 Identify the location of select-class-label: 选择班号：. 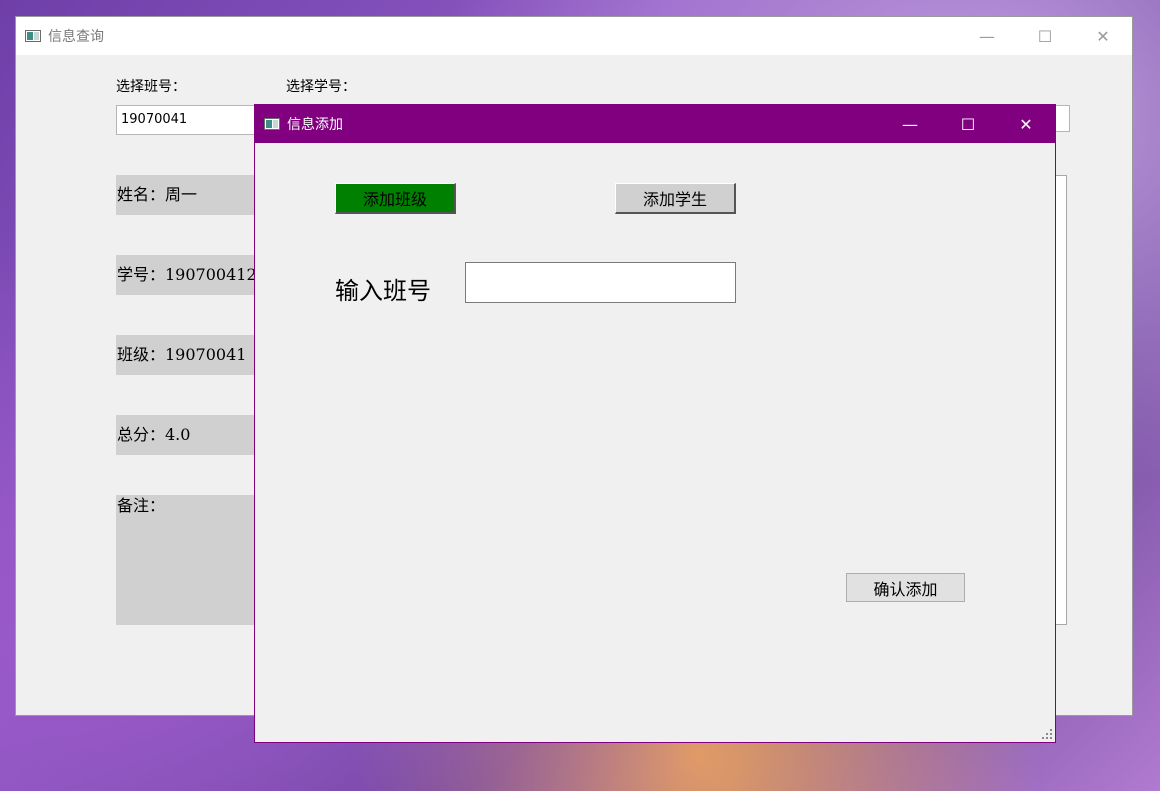
(151, 87).